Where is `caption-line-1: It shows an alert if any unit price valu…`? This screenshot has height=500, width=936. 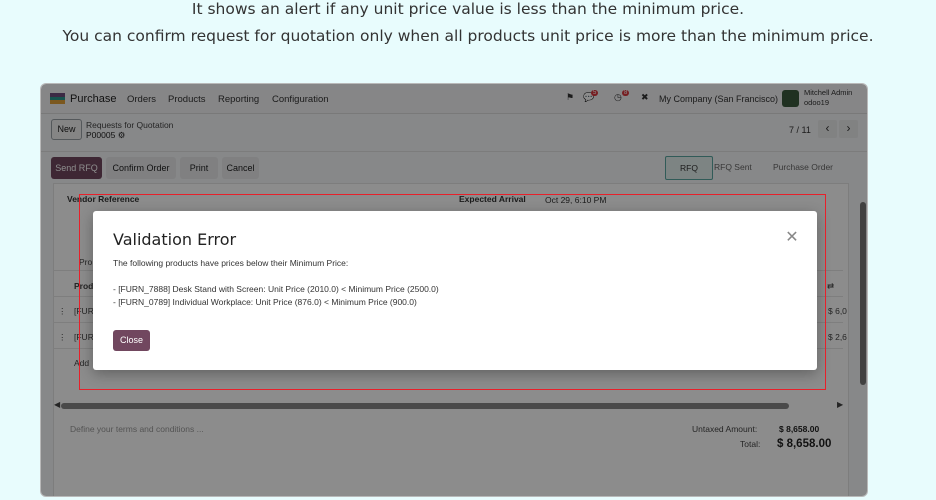
caption-line-1: It shows an alert if any unit price valu… is located at coordinates (468, 9).